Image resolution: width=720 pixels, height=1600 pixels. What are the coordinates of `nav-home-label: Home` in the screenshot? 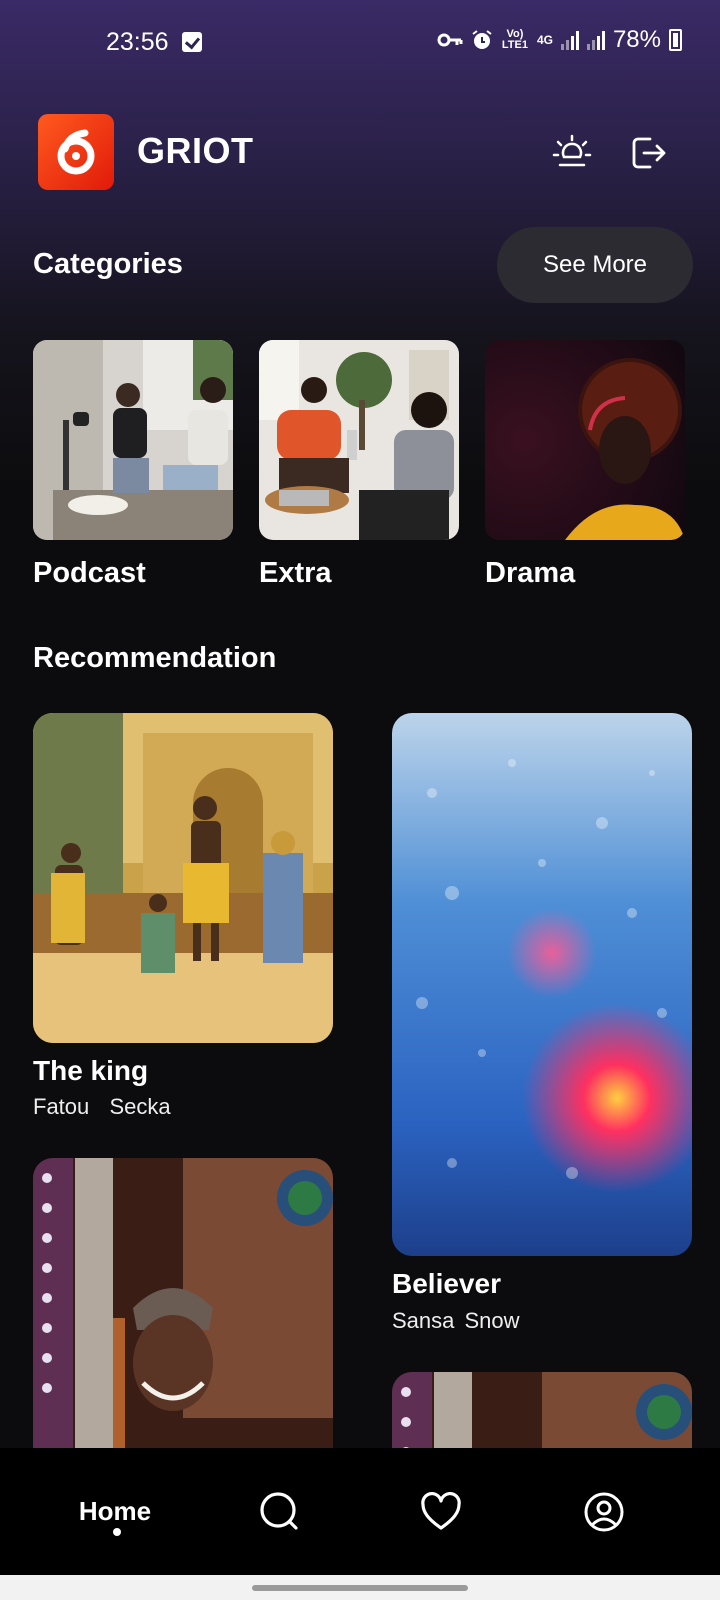 It's located at (115, 1511).